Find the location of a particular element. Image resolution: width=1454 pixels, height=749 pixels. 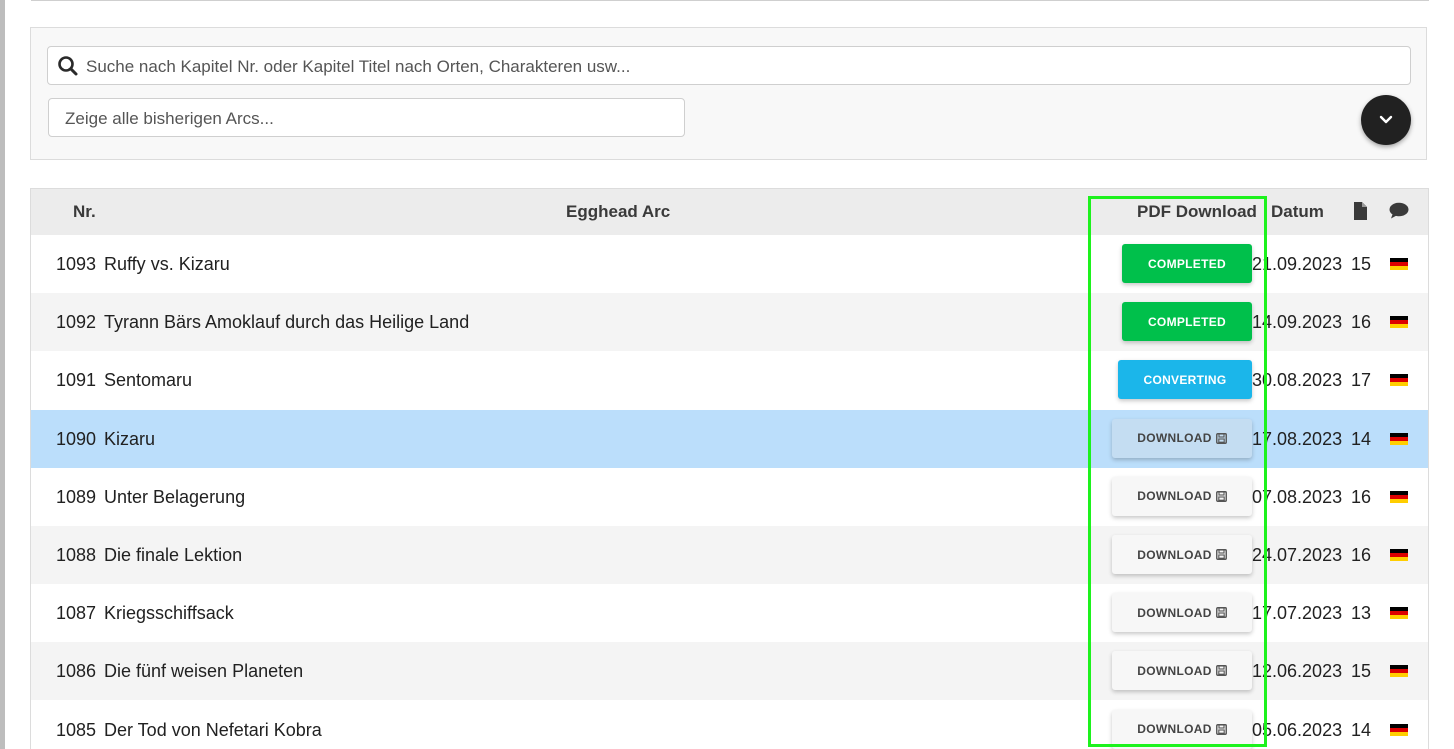

arc-filter-field is located at coordinates (366, 118).